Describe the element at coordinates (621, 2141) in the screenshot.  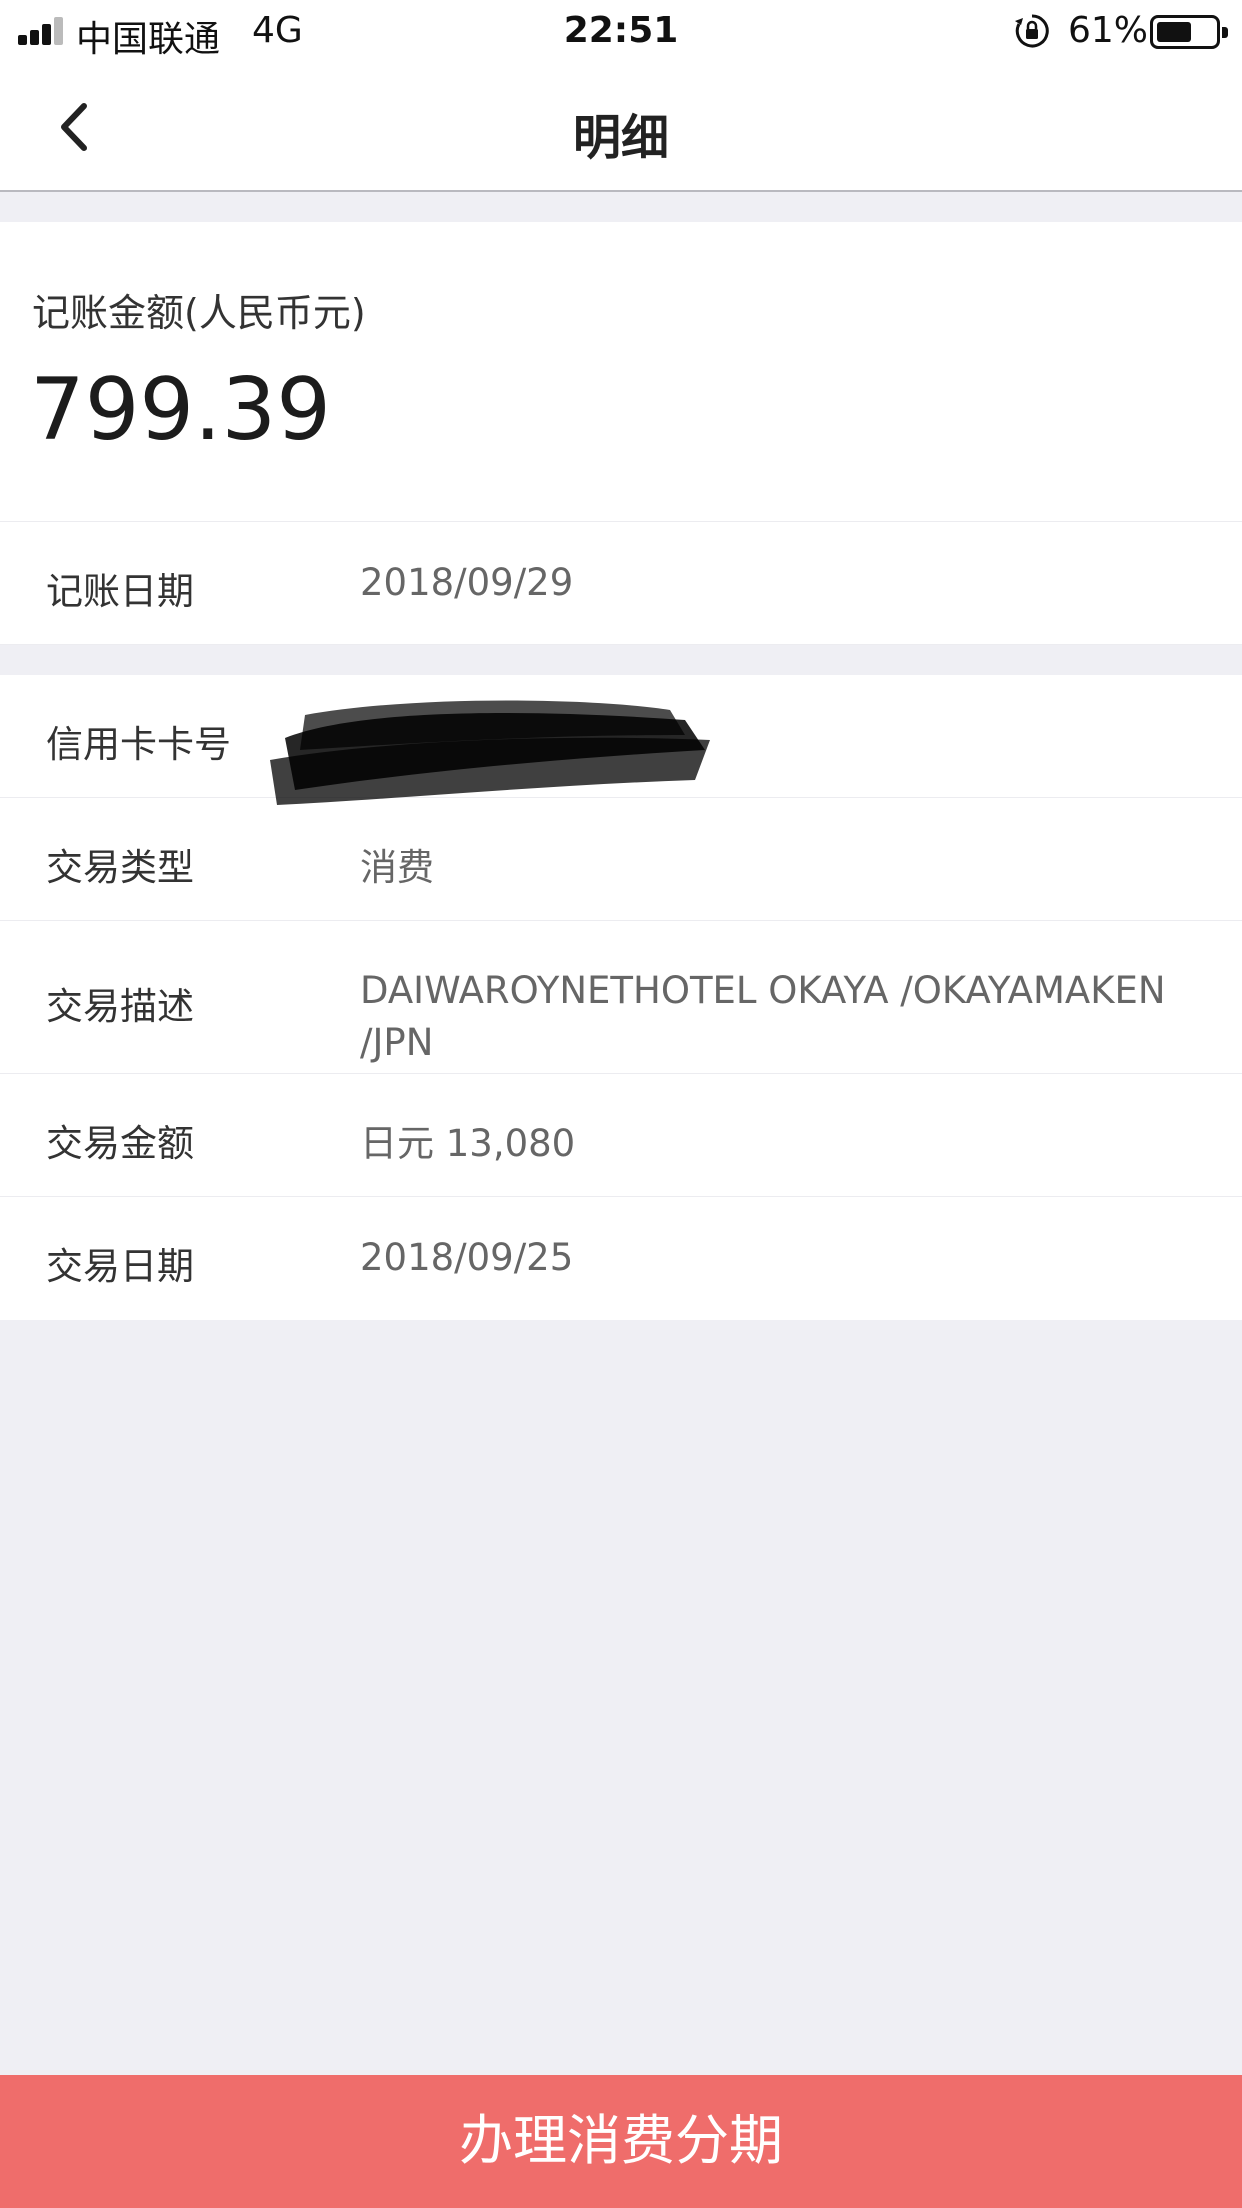
I see `installment-button: 办理消费分期` at that location.